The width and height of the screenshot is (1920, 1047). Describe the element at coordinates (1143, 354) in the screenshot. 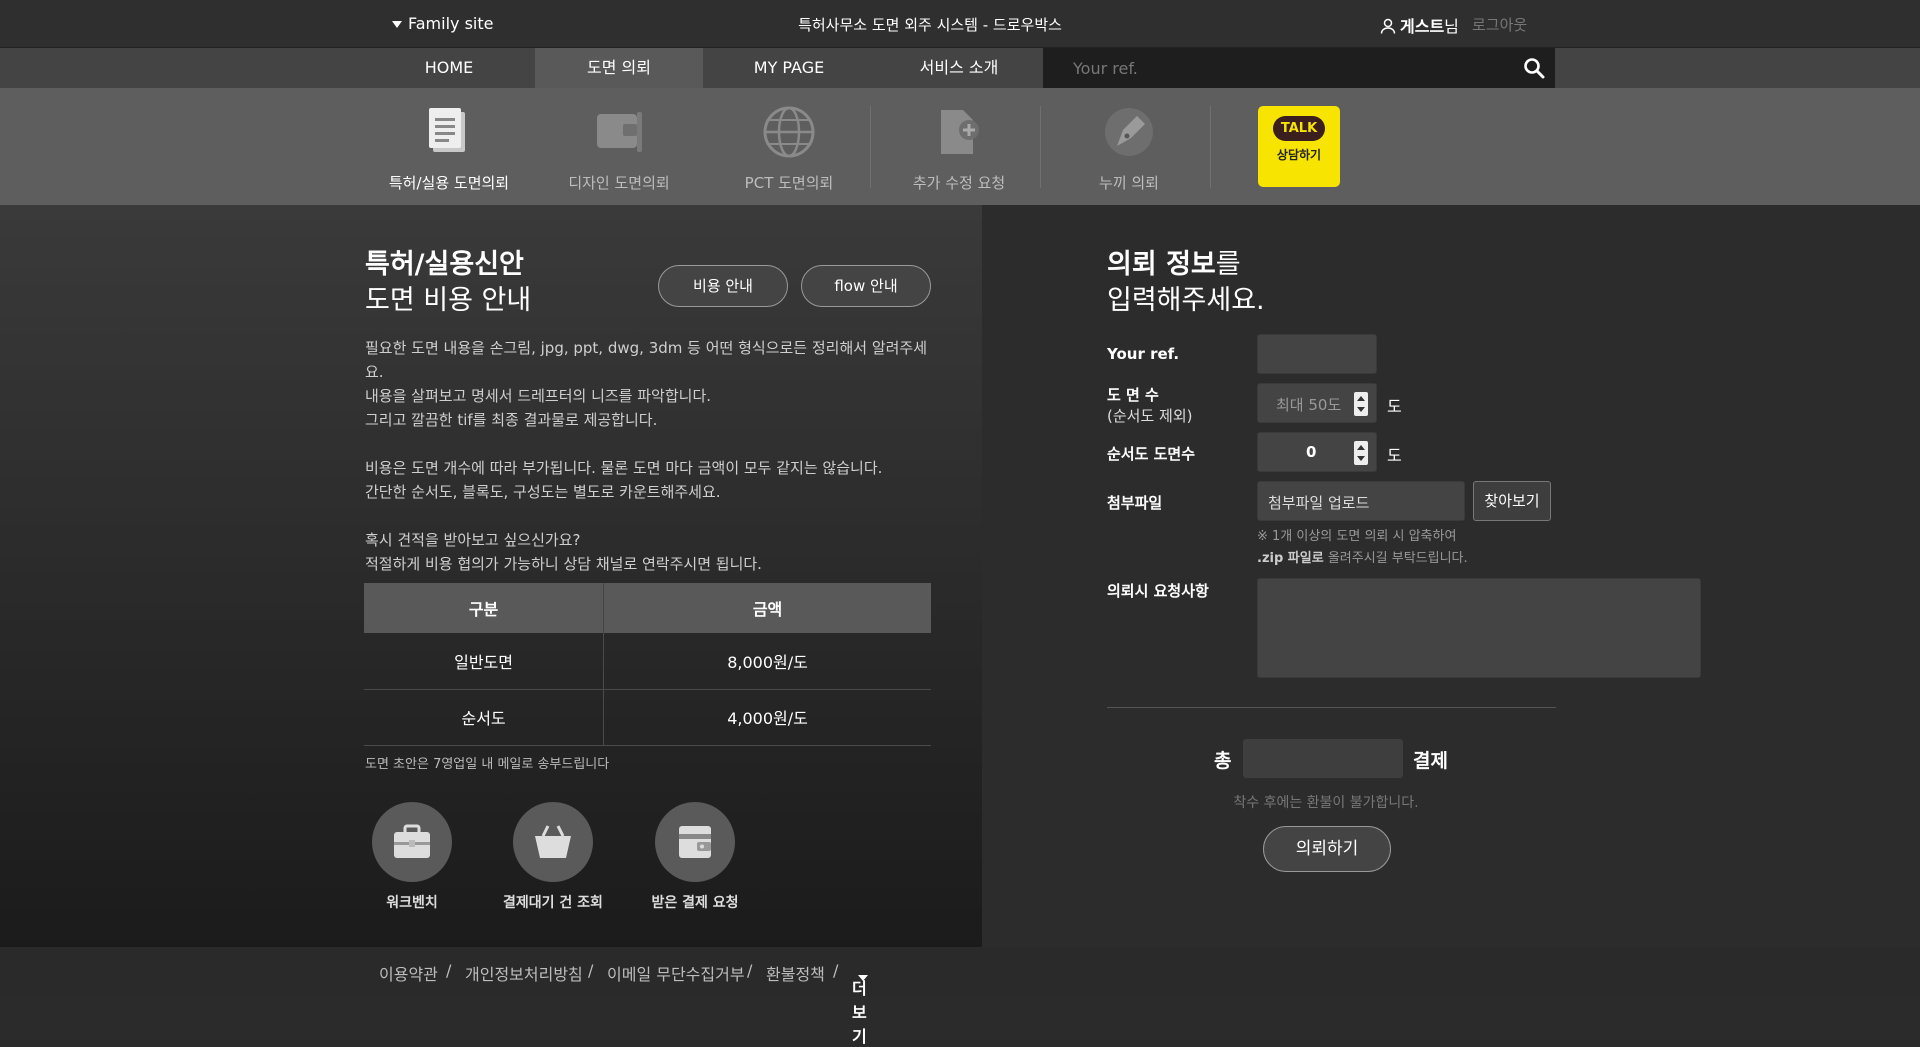

I see `ref-label: Your ref.` at that location.